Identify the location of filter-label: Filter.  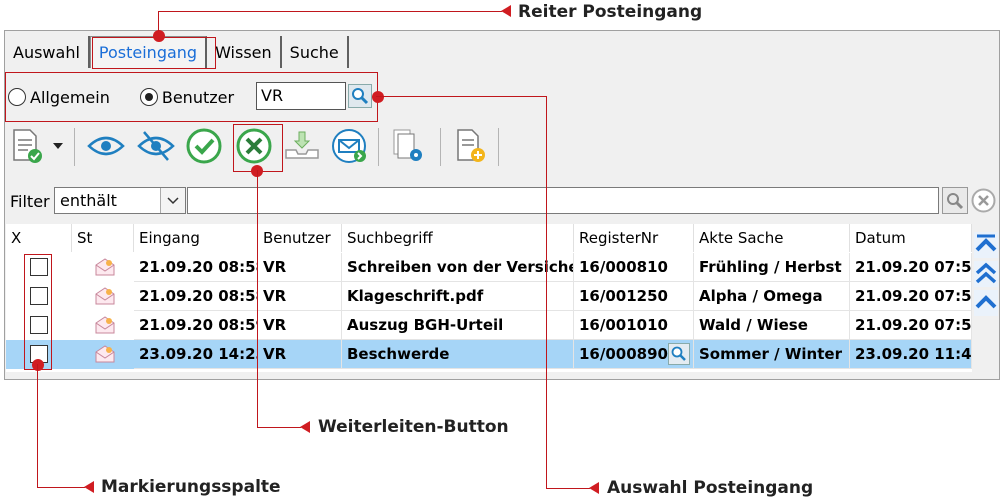
(30, 201).